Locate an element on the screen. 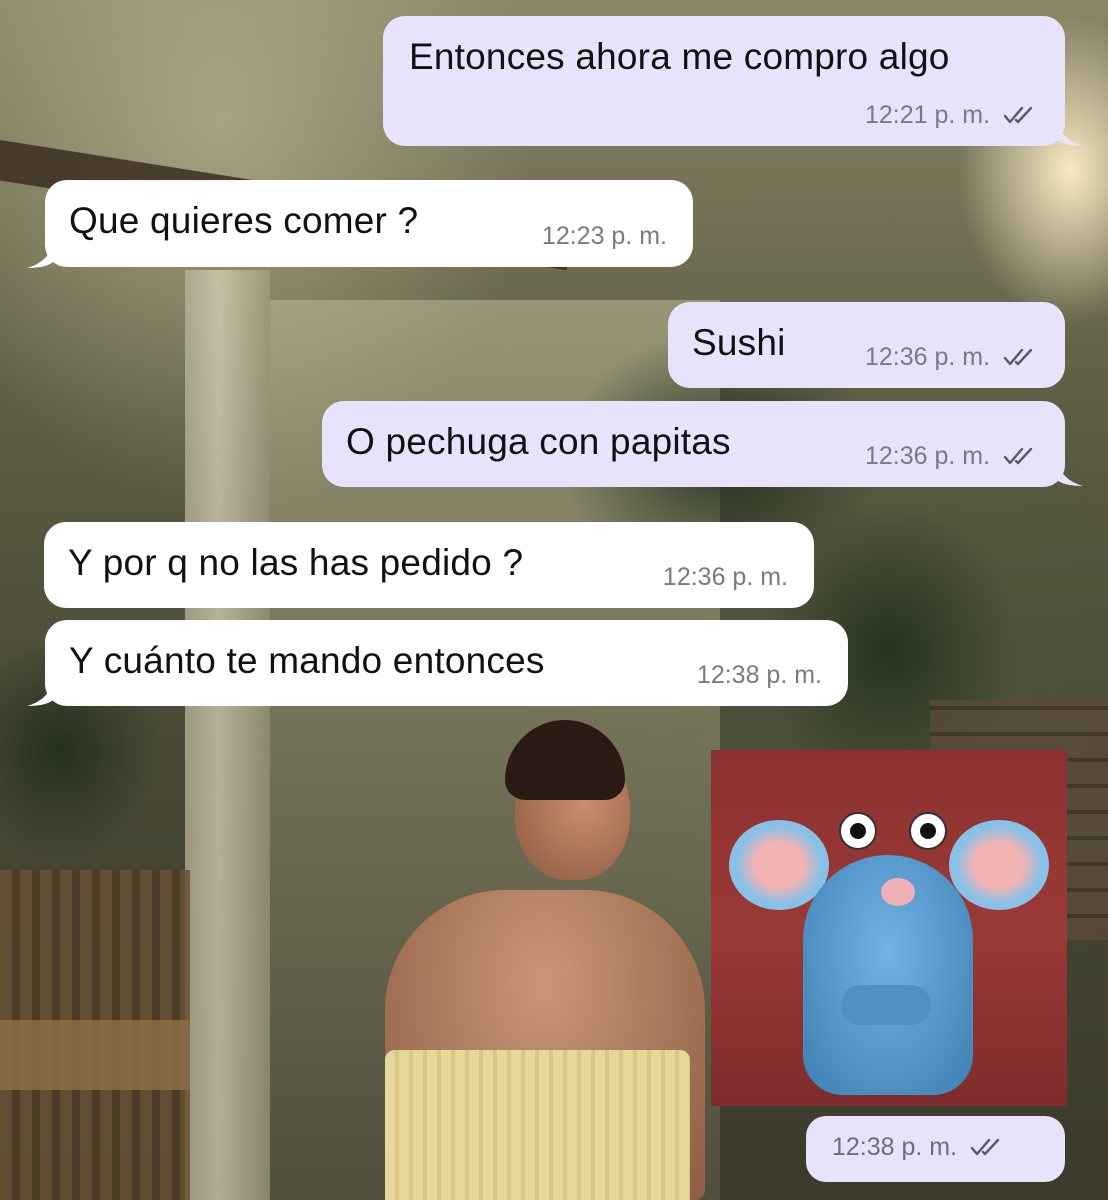  message-text: Entonces ahora me compro algo is located at coordinates (679, 56).